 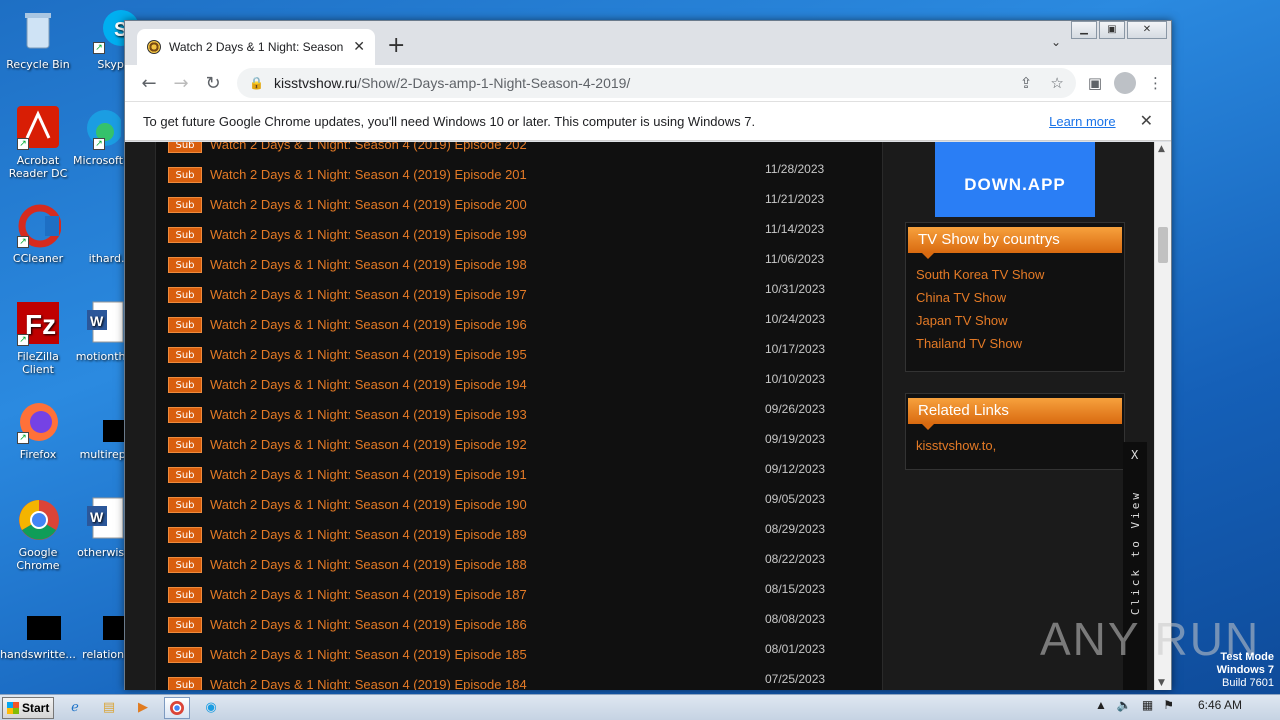 What do you see at coordinates (177, 707) in the screenshot?
I see `chrome-taskbar-icon` at bounding box center [177, 707].